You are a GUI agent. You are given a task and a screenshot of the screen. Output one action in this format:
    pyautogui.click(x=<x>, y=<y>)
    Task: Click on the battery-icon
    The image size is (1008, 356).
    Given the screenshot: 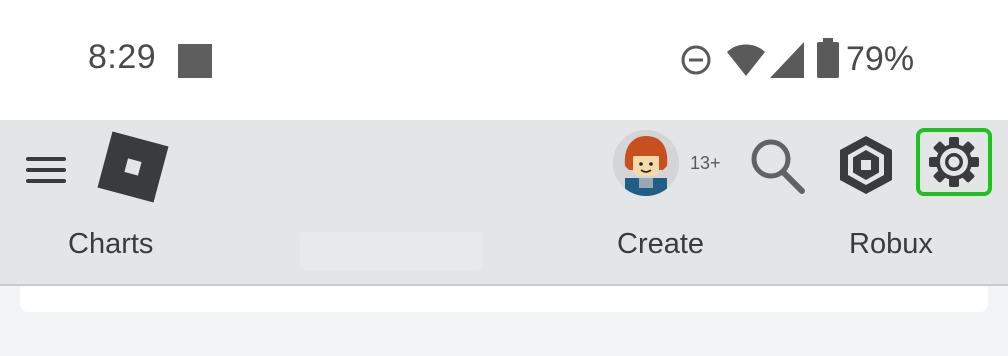 What is the action you would take?
    pyautogui.click(x=828, y=58)
    